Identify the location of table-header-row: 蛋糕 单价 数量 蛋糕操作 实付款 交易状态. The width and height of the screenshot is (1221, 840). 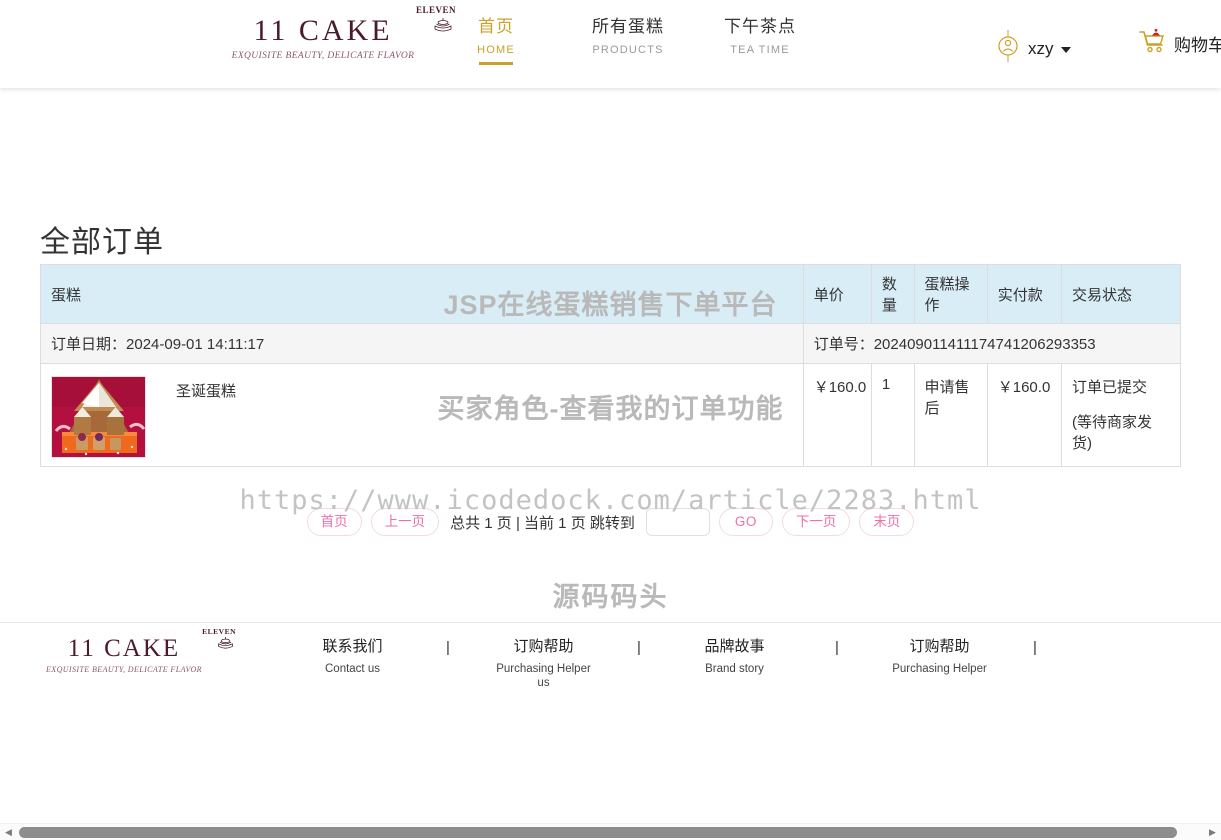
(611, 294).